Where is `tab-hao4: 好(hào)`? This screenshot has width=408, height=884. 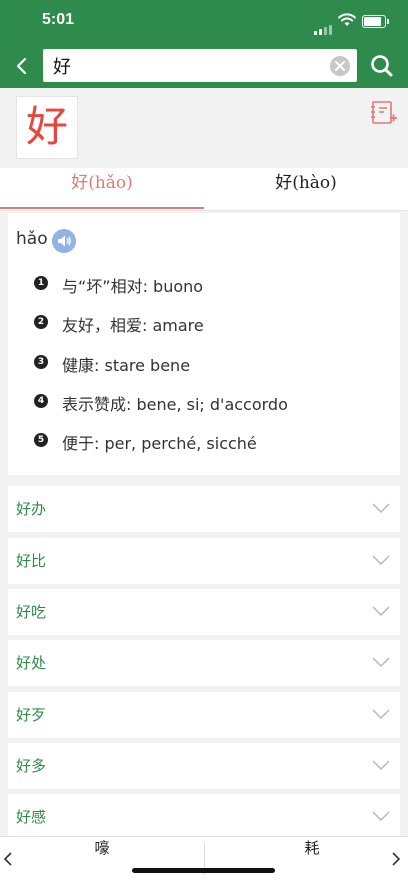
tab-hao4: 好(hào) is located at coordinates (306, 188).